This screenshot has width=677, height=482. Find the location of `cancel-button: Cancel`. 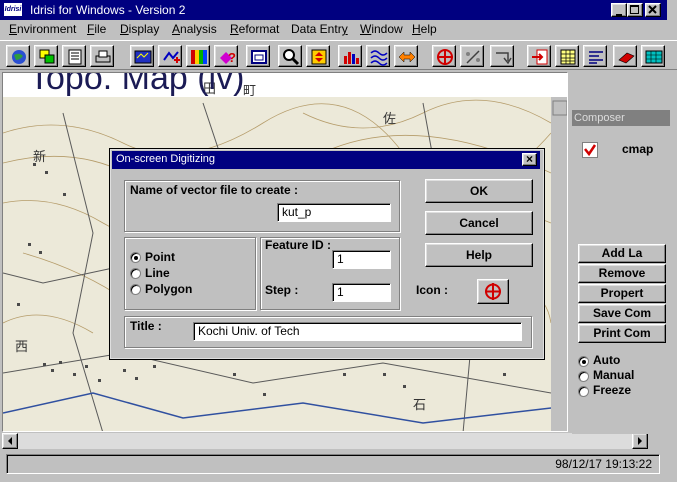

cancel-button: Cancel is located at coordinates (479, 223).